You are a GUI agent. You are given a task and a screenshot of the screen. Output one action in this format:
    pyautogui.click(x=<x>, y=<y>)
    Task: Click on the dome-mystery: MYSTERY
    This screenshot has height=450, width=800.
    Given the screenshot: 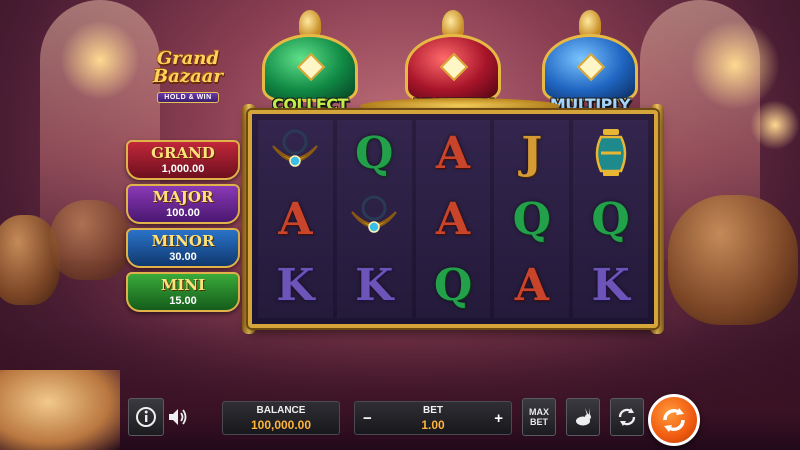 What is the action you would take?
    pyautogui.click(x=453, y=62)
    